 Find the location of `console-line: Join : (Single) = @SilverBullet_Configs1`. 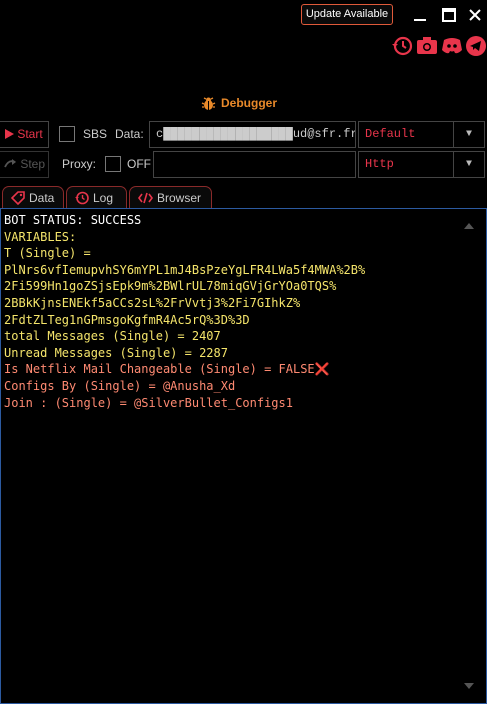

console-line: Join : (Single) = @SilverBullet_Configs1 is located at coordinates (148, 402).